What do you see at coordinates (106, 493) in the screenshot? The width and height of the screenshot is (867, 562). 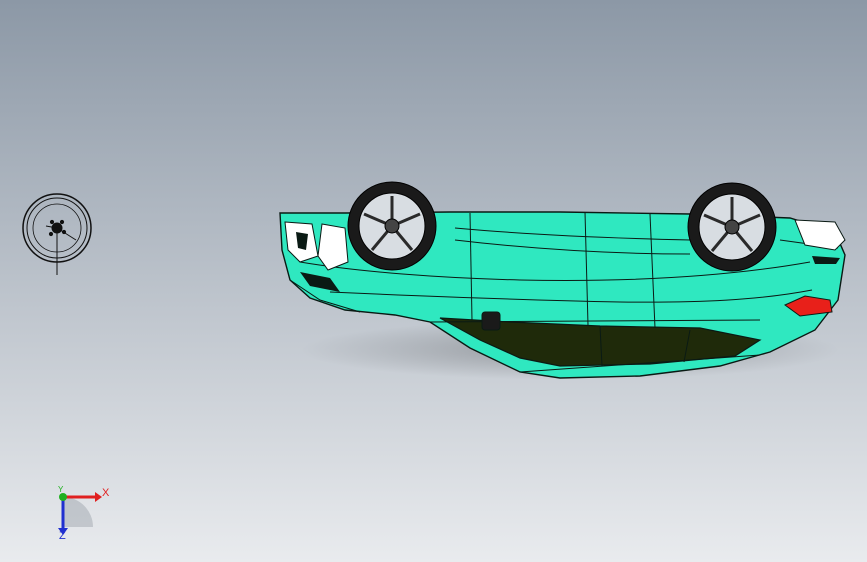 I see `x-axis-label: X` at bounding box center [106, 493].